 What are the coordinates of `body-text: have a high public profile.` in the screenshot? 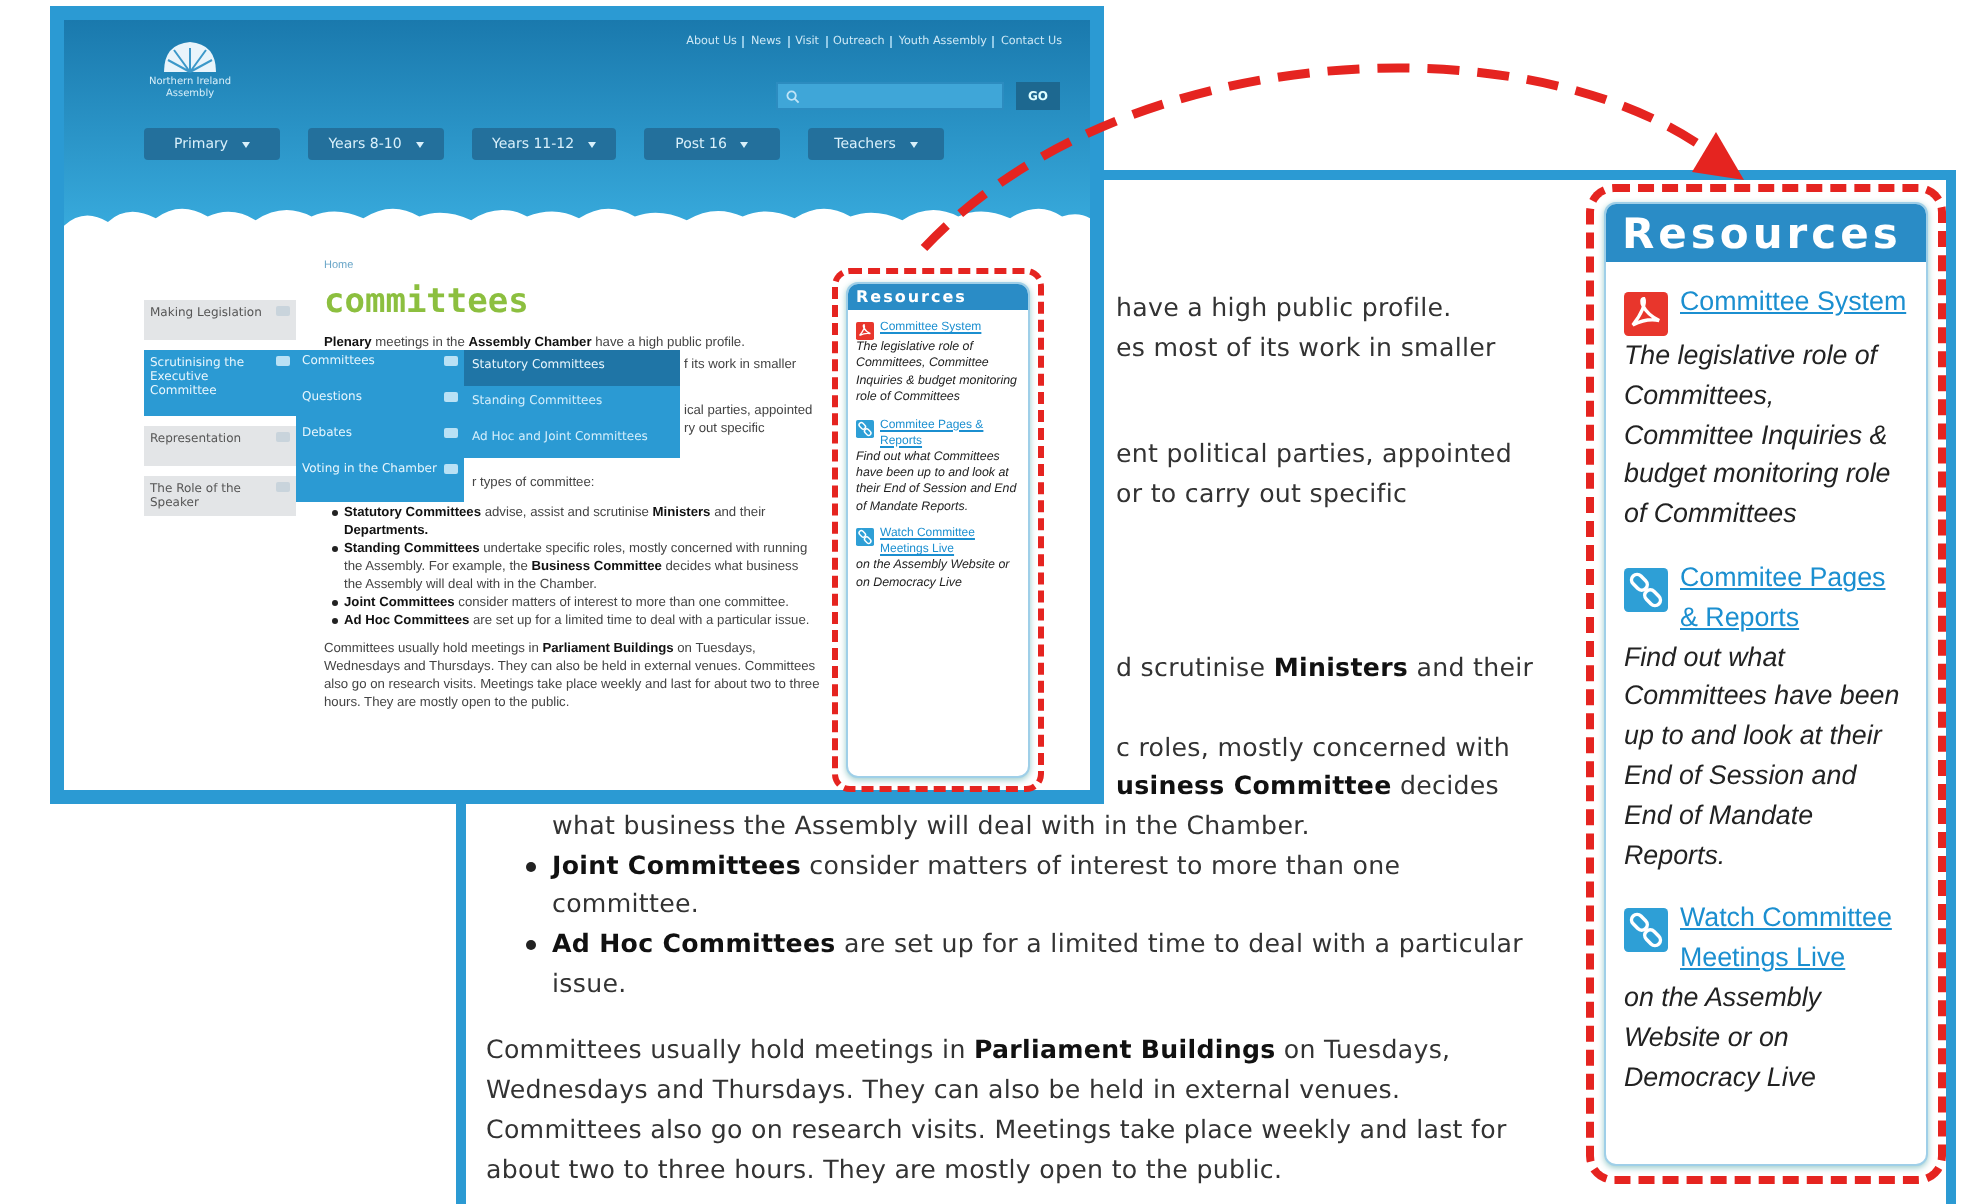 It's located at (1284, 308).